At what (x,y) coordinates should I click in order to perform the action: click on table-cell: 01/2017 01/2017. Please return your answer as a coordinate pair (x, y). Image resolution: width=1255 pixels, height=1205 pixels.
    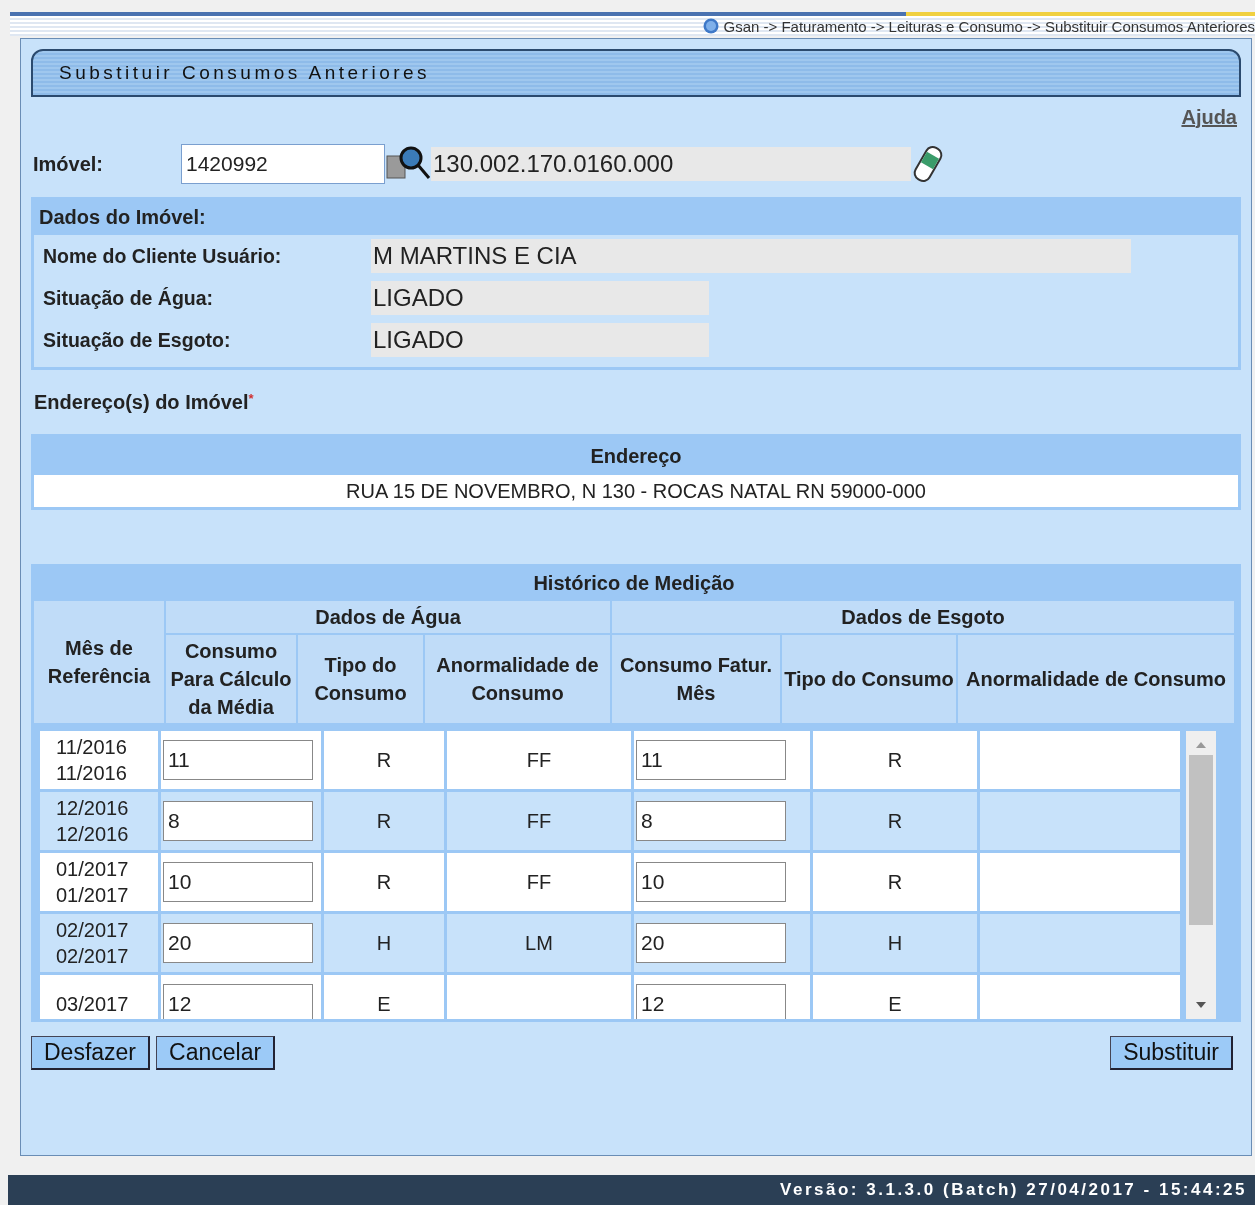
    Looking at the image, I should click on (99, 882).